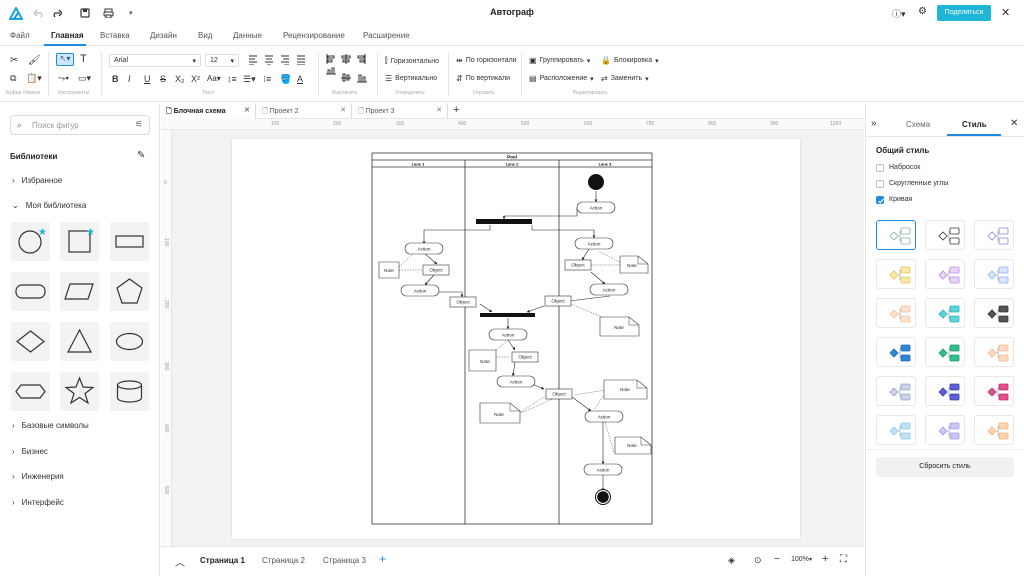 This screenshot has width=1024, height=576. Describe the element at coordinates (222, 560) in the screenshot. I see `page-tab-1: Страница 1` at that location.